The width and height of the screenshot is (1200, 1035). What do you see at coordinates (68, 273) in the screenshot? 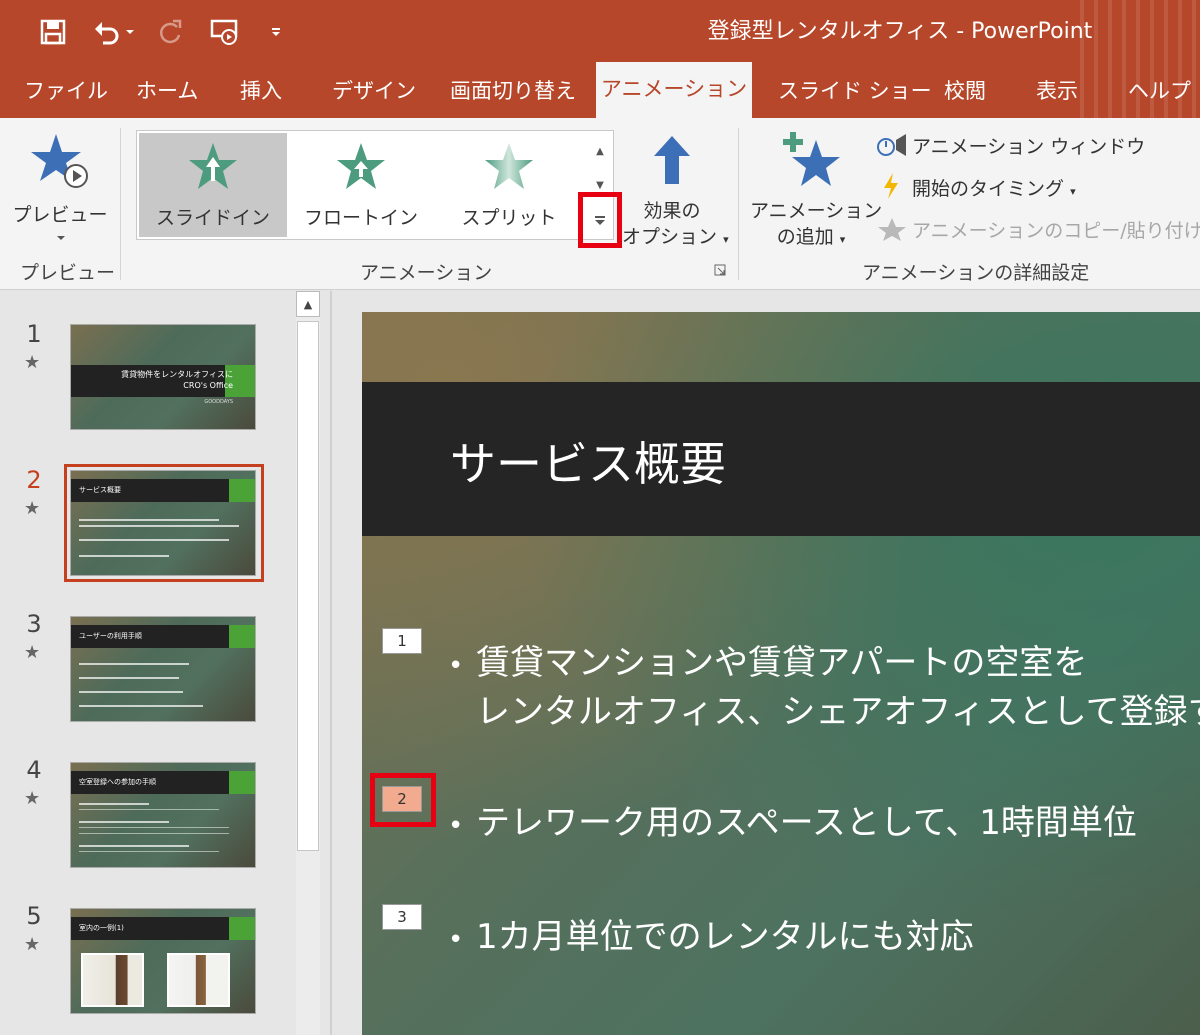
I see `group-label-preview: プレビュー` at bounding box center [68, 273].